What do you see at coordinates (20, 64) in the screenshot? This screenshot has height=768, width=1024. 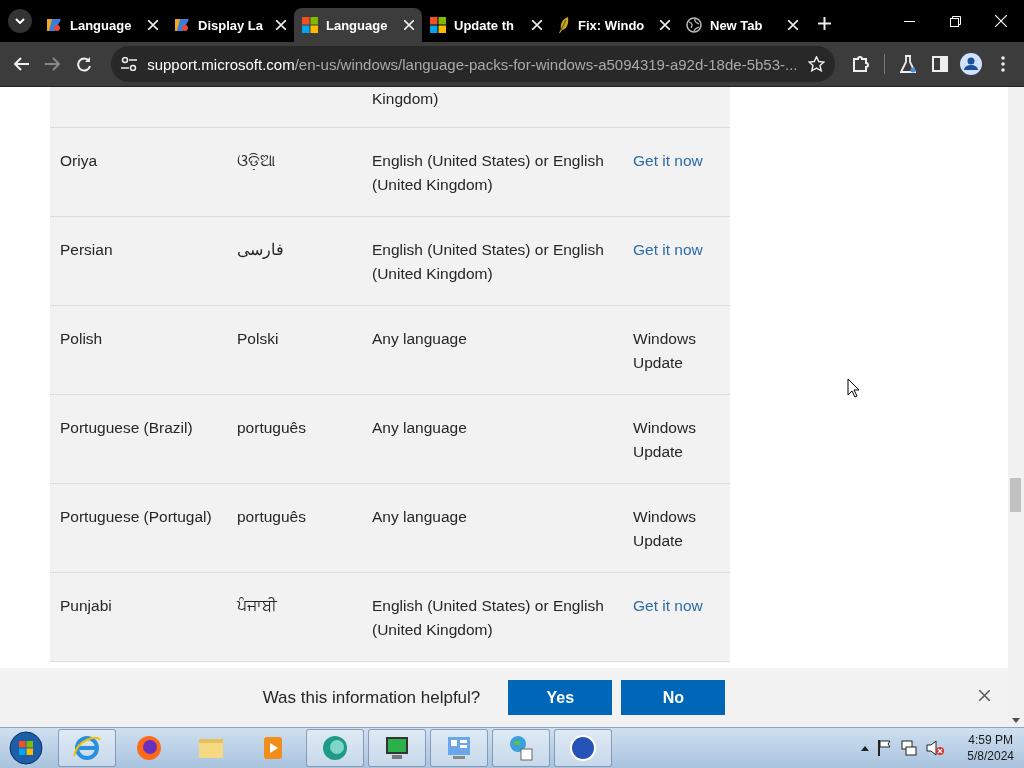 I see `back-arrow-icon` at bounding box center [20, 64].